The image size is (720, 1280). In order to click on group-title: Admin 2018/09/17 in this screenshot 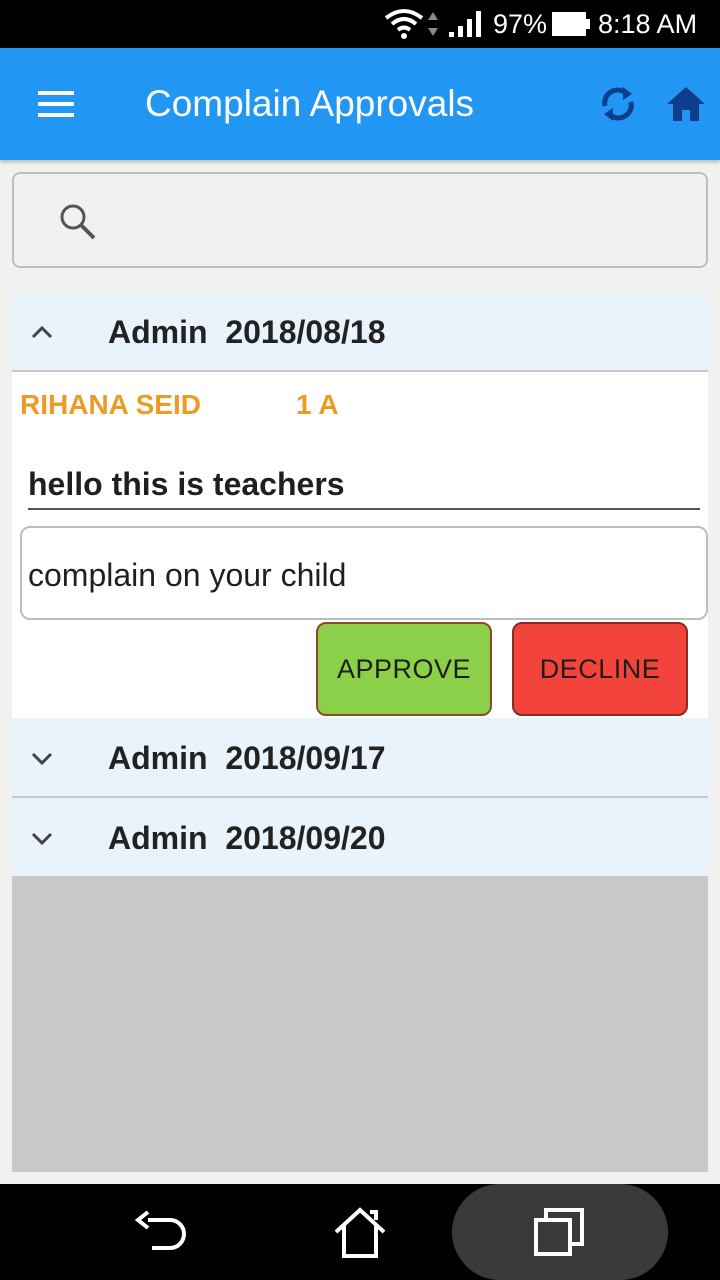, I will do `click(247, 758)`.